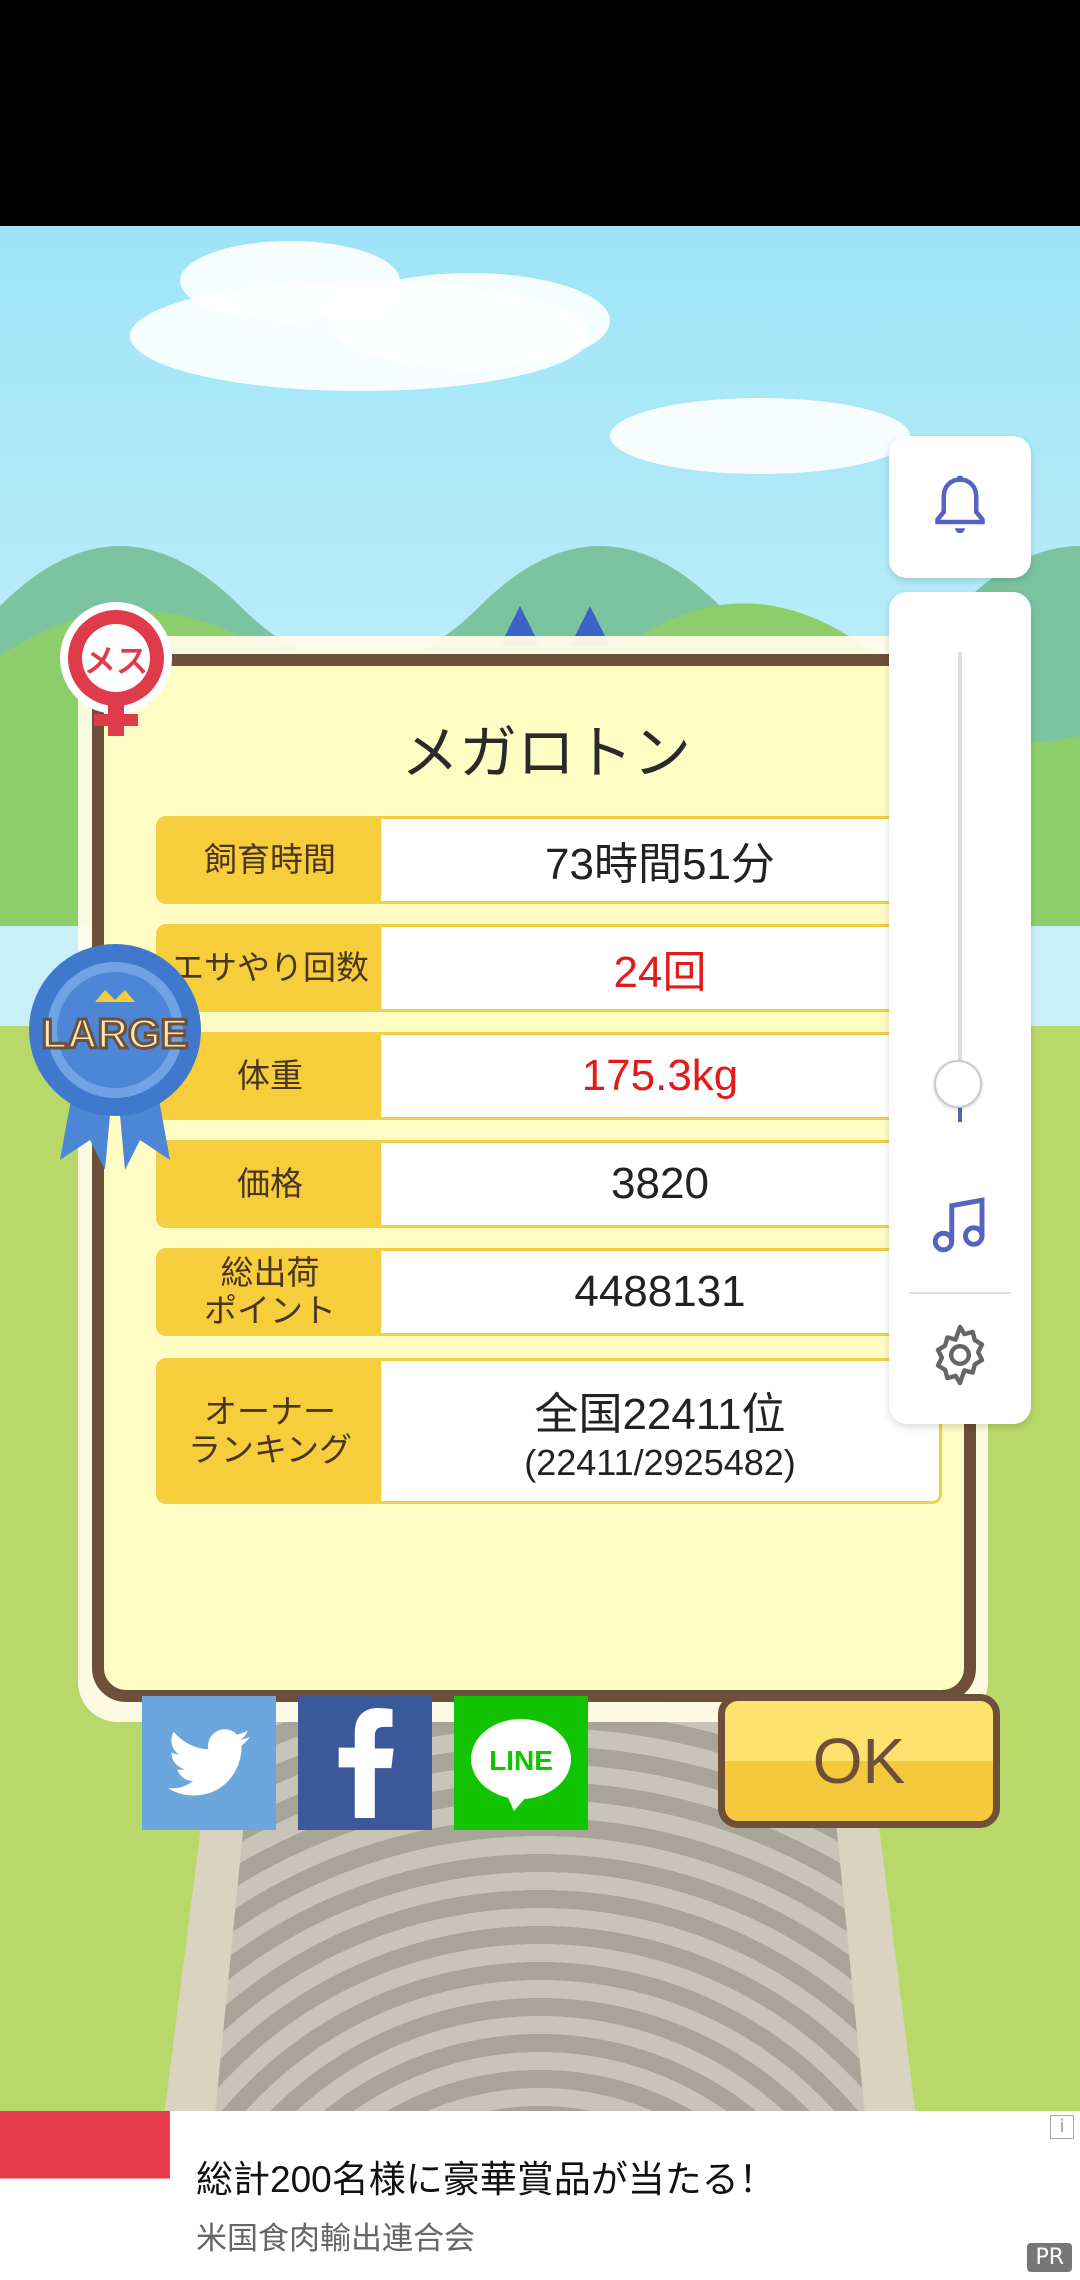 The image size is (1080, 2280). I want to click on bell-icon, so click(960, 504).